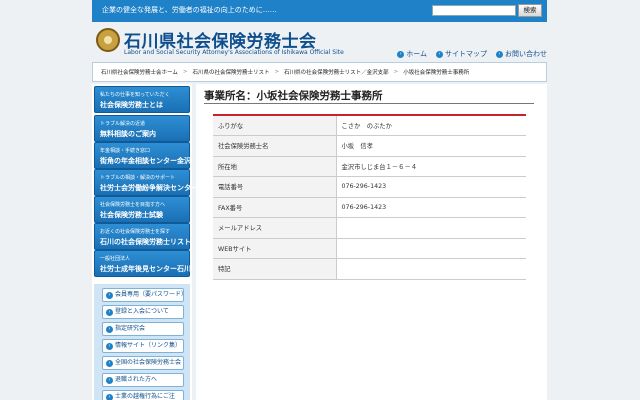 This screenshot has width=640, height=400. What do you see at coordinates (275, 207) in the screenshot?
I see `row-label: FAX番号` at bounding box center [275, 207].